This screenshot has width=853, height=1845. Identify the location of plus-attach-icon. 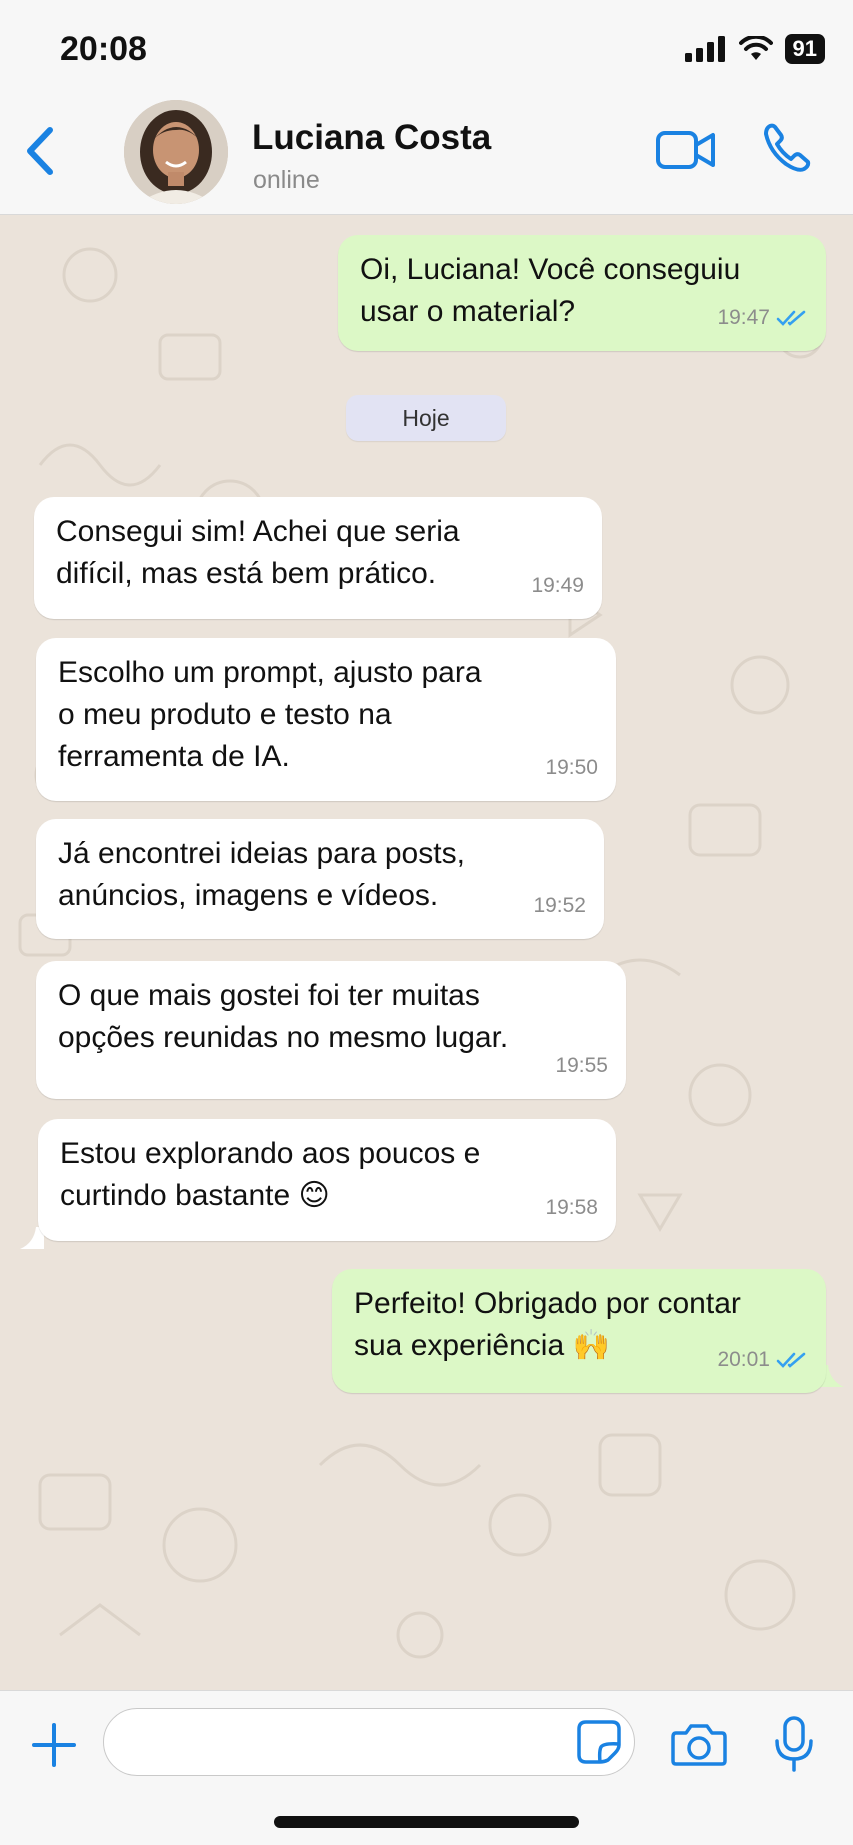
(54, 1745).